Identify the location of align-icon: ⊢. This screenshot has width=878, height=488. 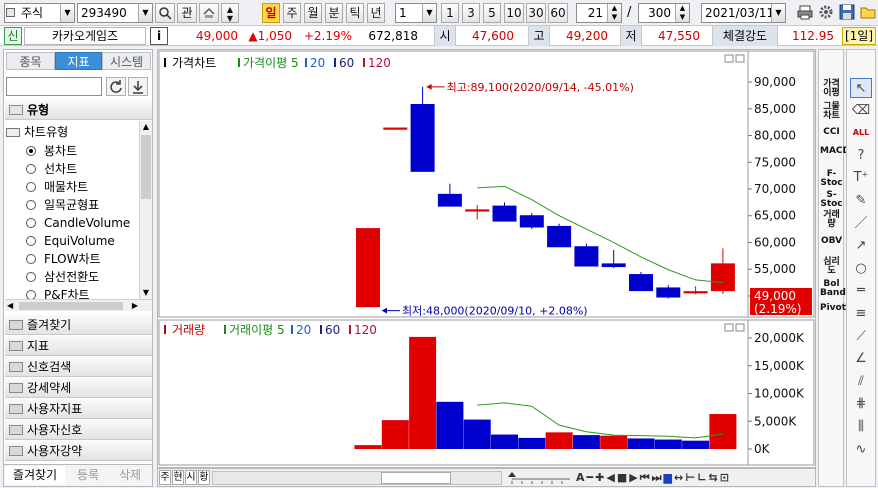
(691, 477).